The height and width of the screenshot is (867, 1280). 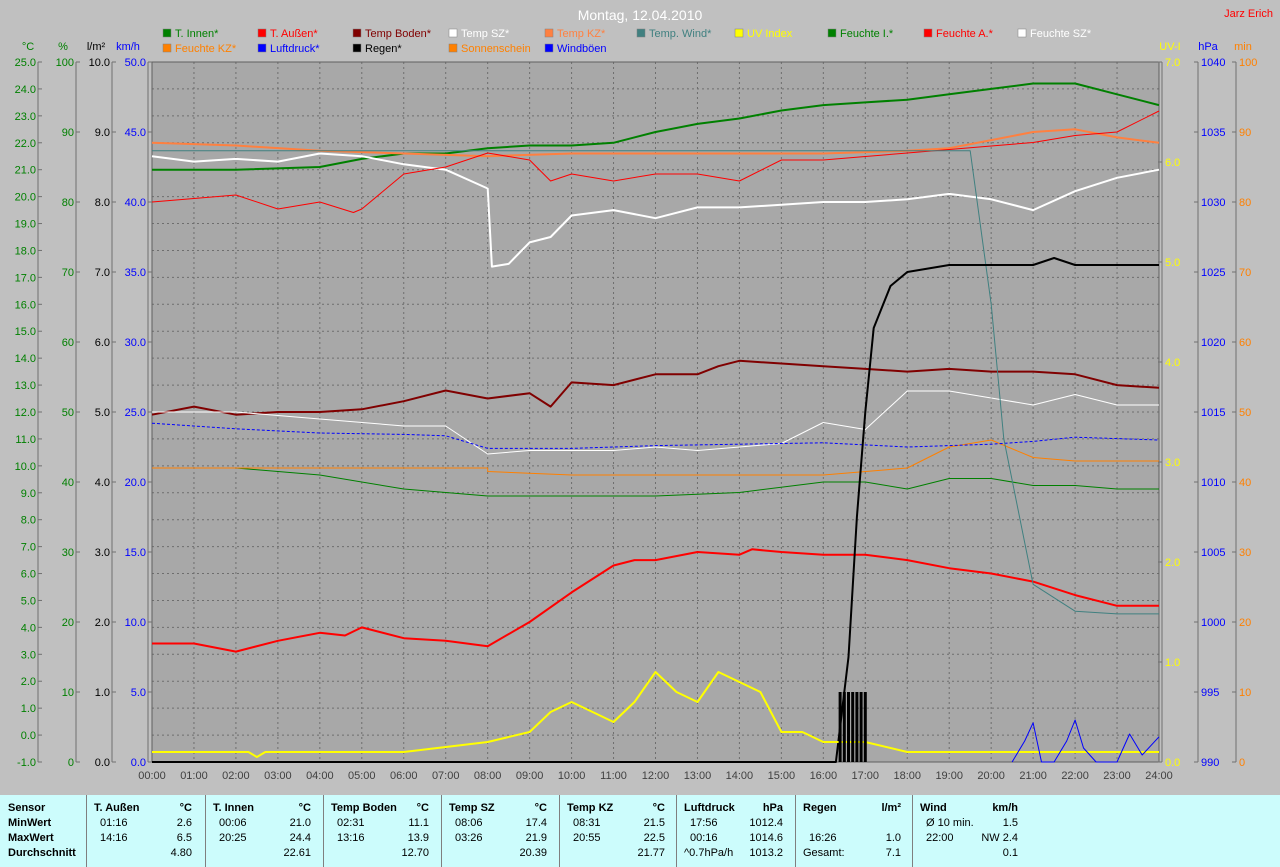 What do you see at coordinates (1033, 776) in the screenshot?
I see `x-tick-label: 21:00` at bounding box center [1033, 776].